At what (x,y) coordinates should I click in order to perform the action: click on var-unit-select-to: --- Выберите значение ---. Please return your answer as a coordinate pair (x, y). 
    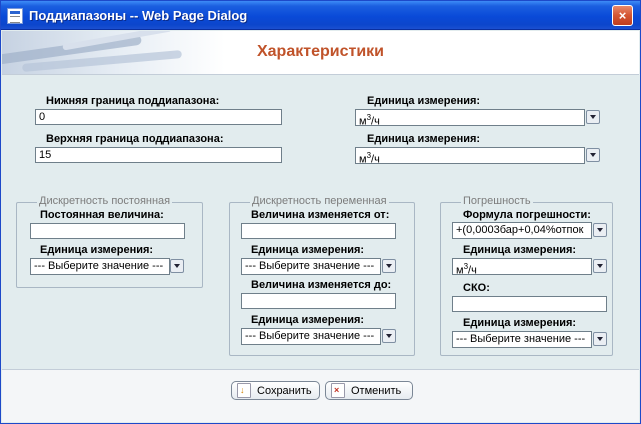
    Looking at the image, I should click on (311, 336).